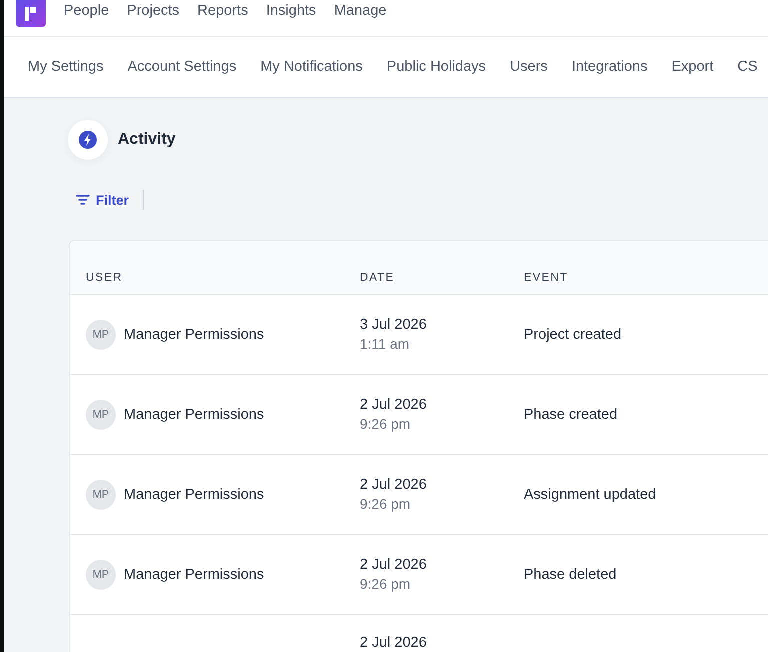  Describe the element at coordinates (436, 67) in the screenshot. I see `settings-tab: Public Holidays` at that location.